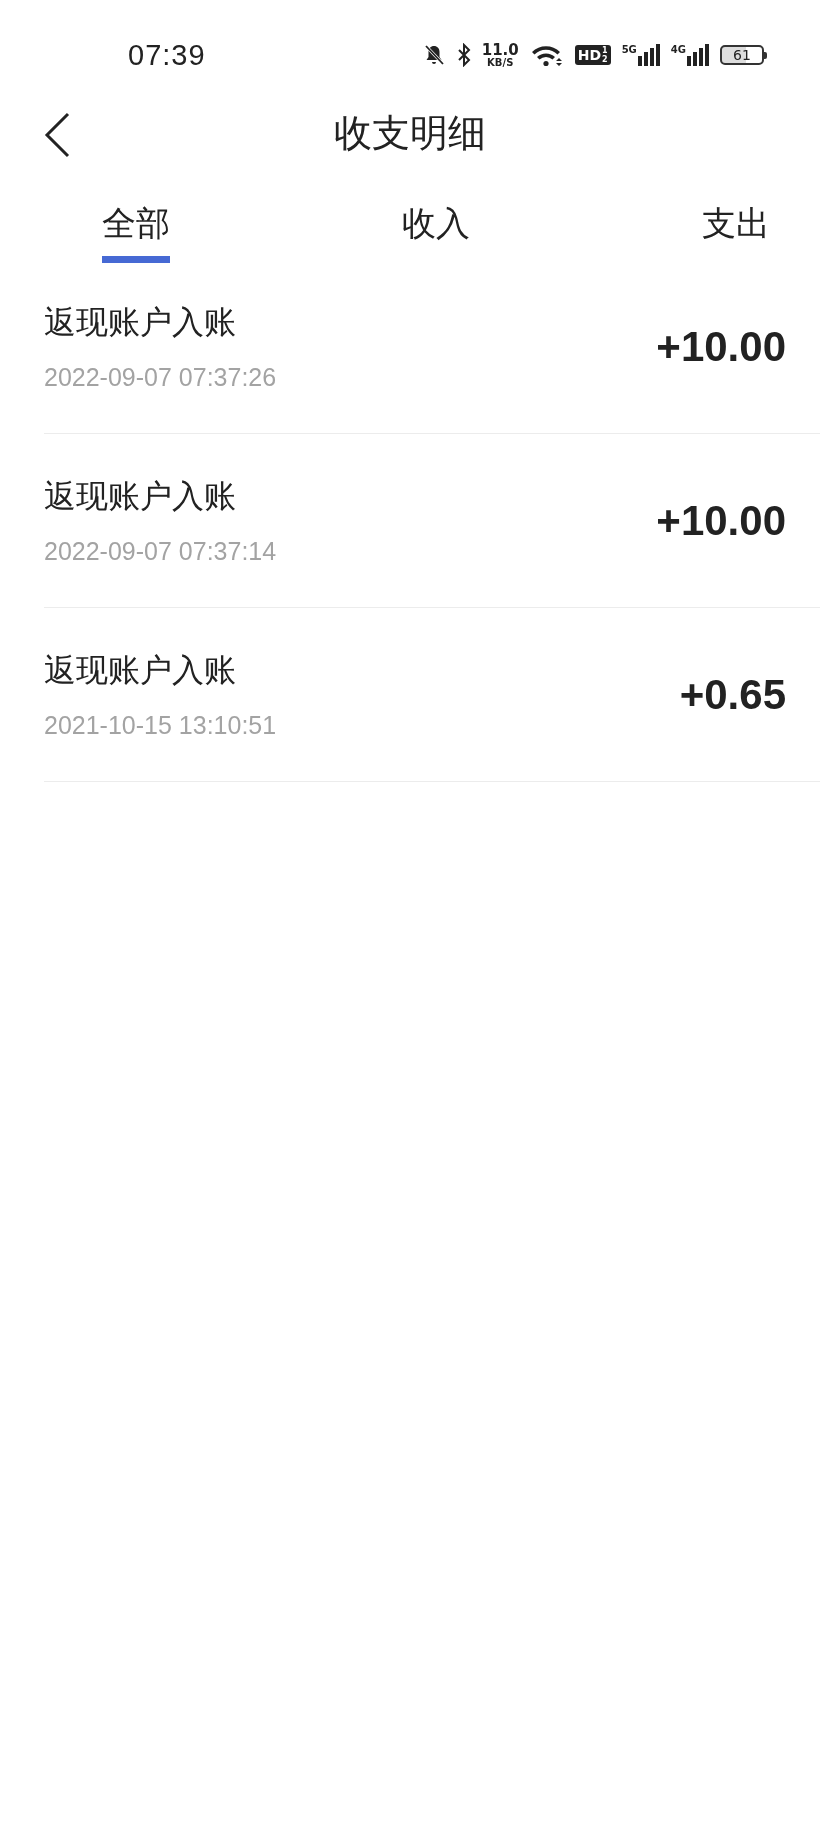 The height and width of the screenshot is (1839, 820). I want to click on record-item: 返现账户入账 2021-10-15 13:10:51 +0.65, so click(432, 695).